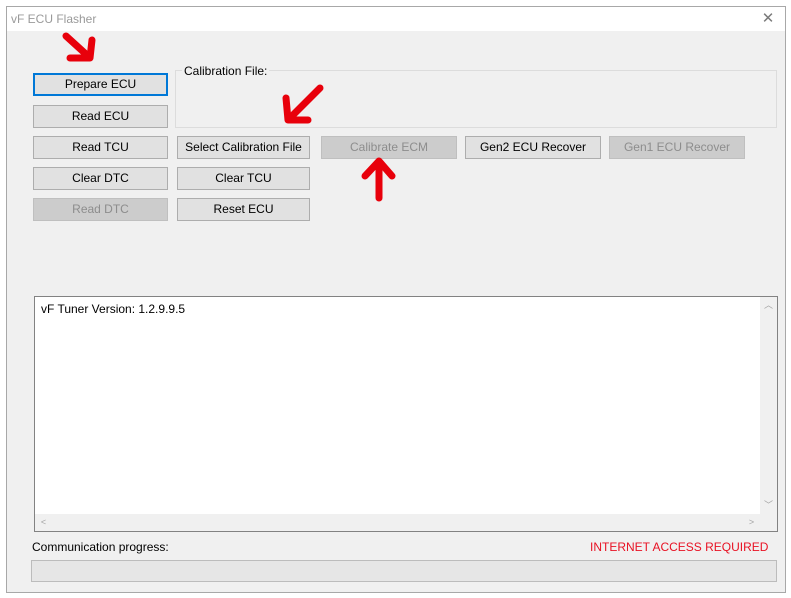 This screenshot has height=598, width=791. Describe the element at coordinates (768, 405) in the screenshot. I see `vertical-scrollbar: ︿ ﹀` at that location.